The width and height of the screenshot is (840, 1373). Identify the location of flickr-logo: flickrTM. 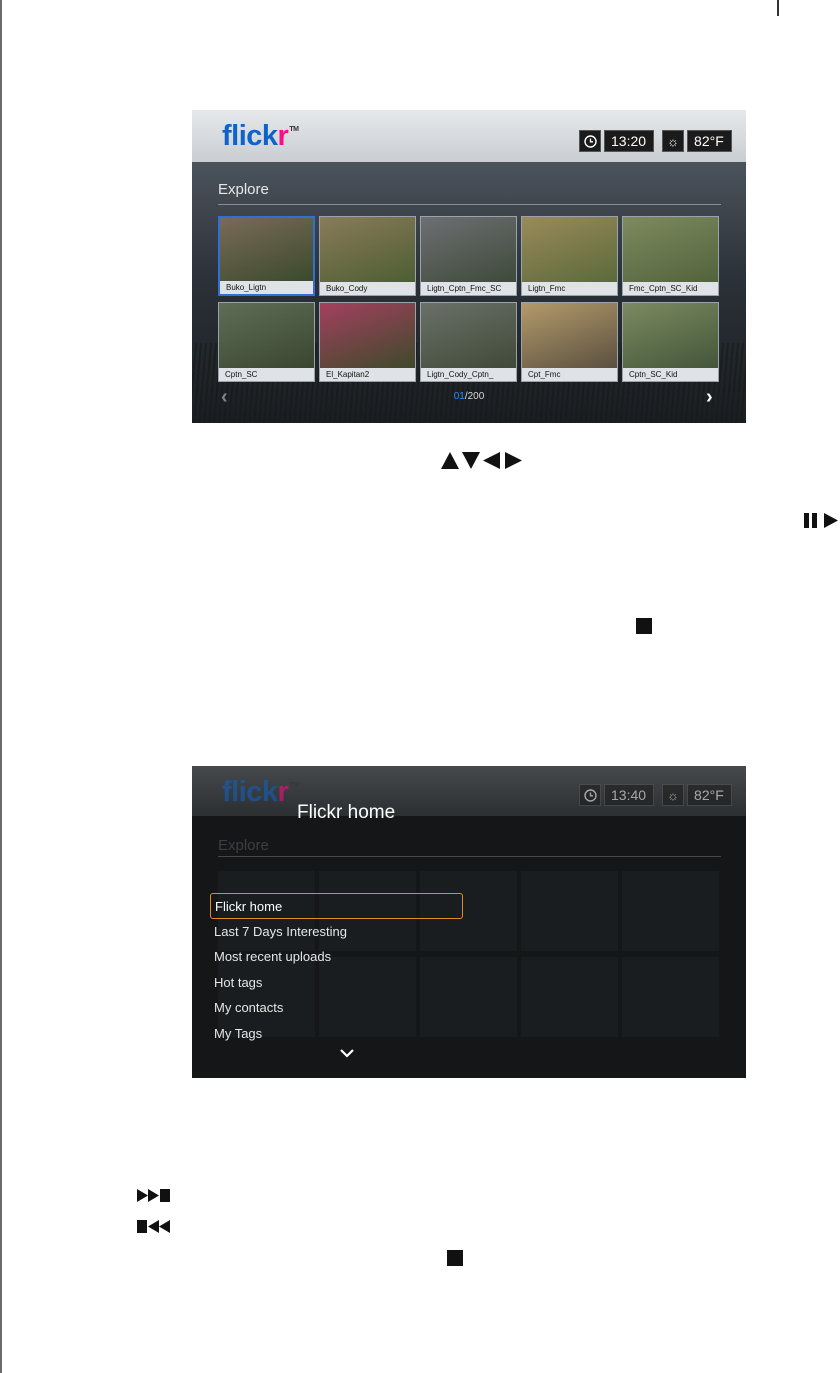
(260, 136).